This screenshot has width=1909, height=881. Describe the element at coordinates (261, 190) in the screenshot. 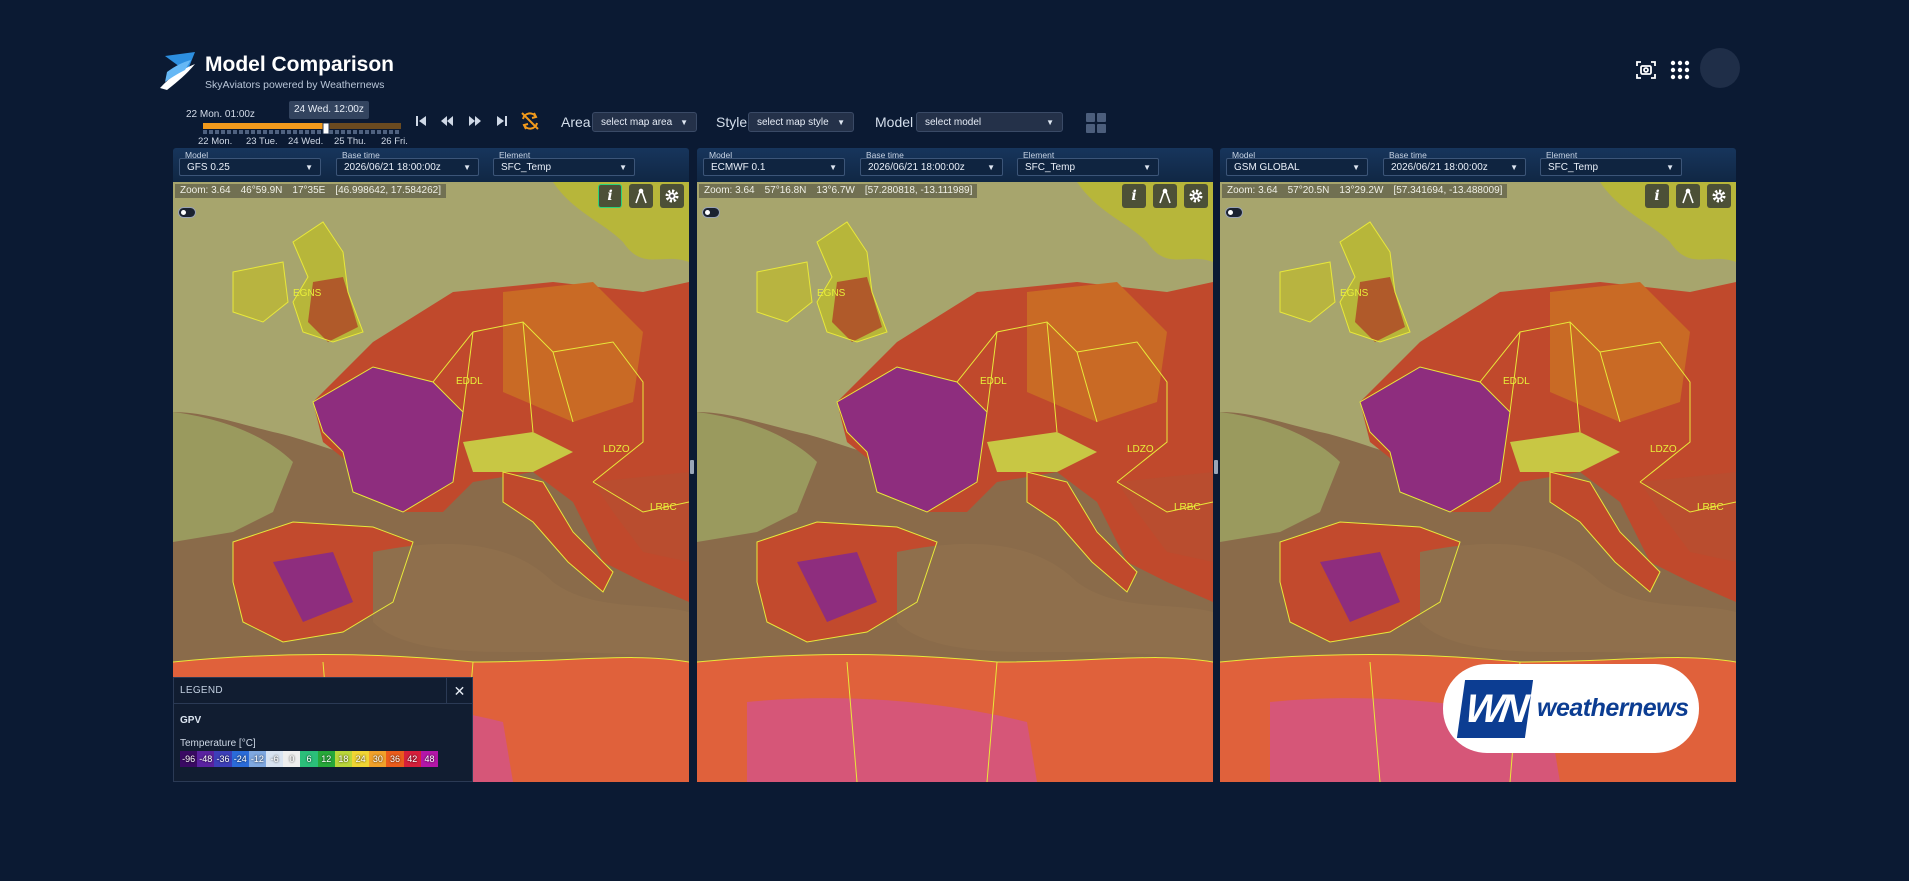

I see `lat-readout: 46°59.9N` at that location.